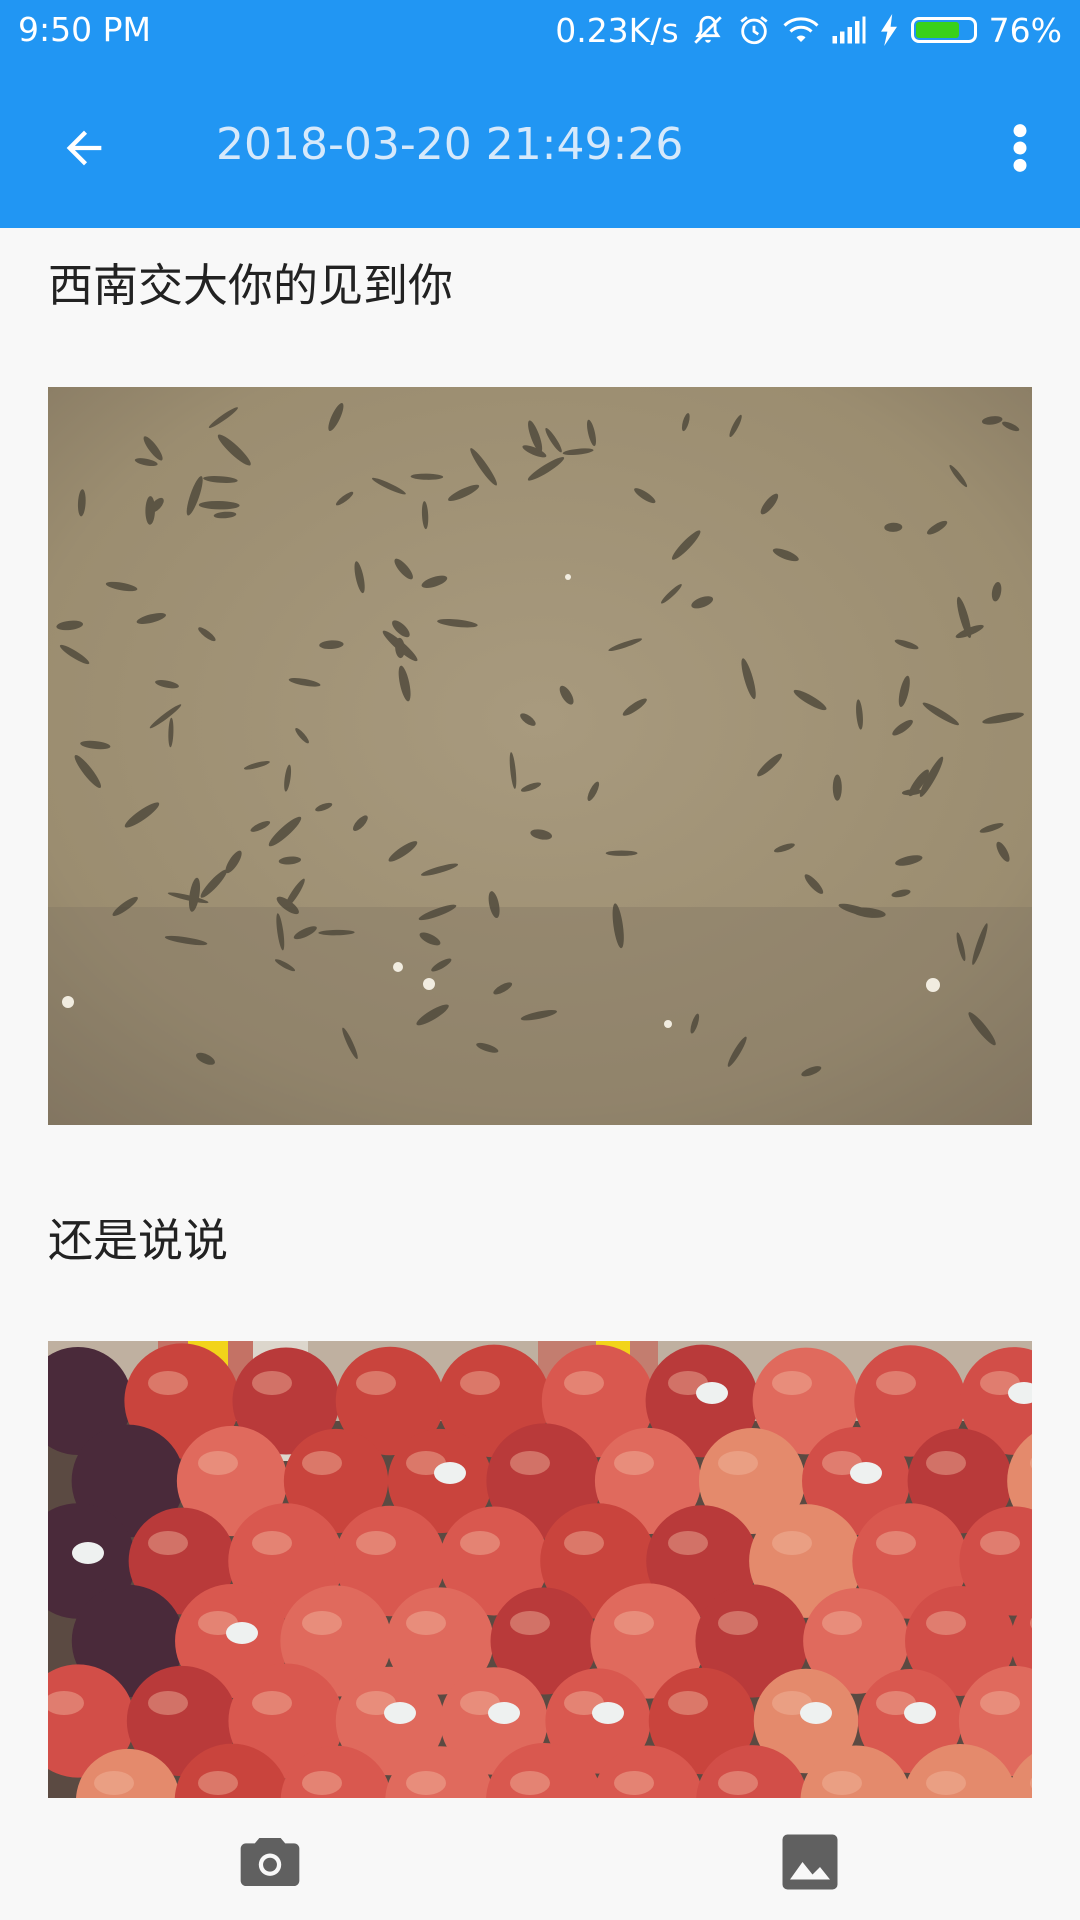  Describe the element at coordinates (138, 1241) in the screenshot. I see `note-text-2: 还是说说` at that location.